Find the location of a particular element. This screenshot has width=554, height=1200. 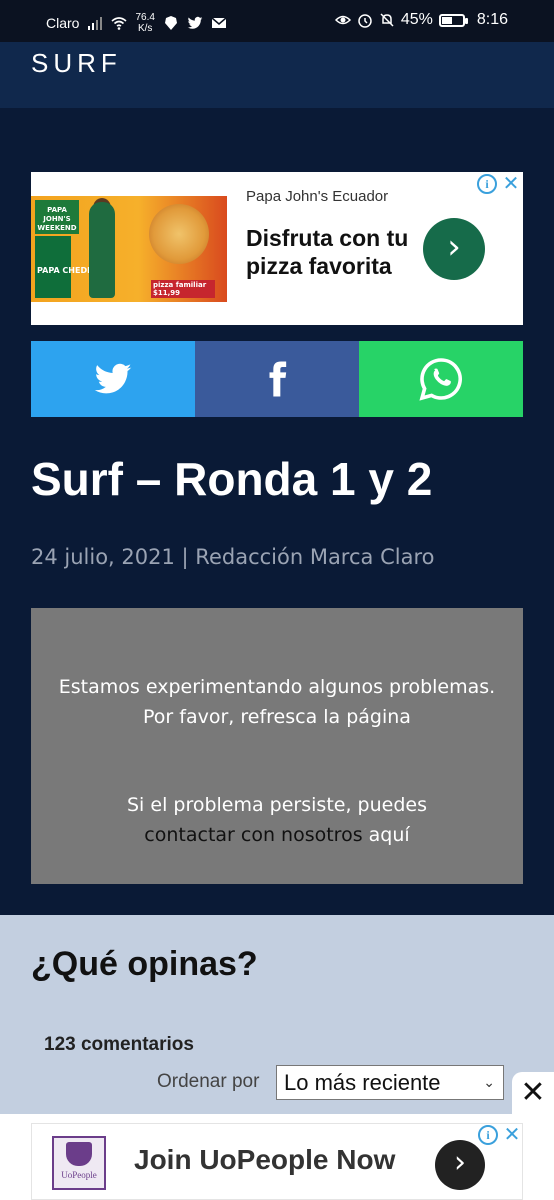

battery-icon is located at coordinates (453, 20).